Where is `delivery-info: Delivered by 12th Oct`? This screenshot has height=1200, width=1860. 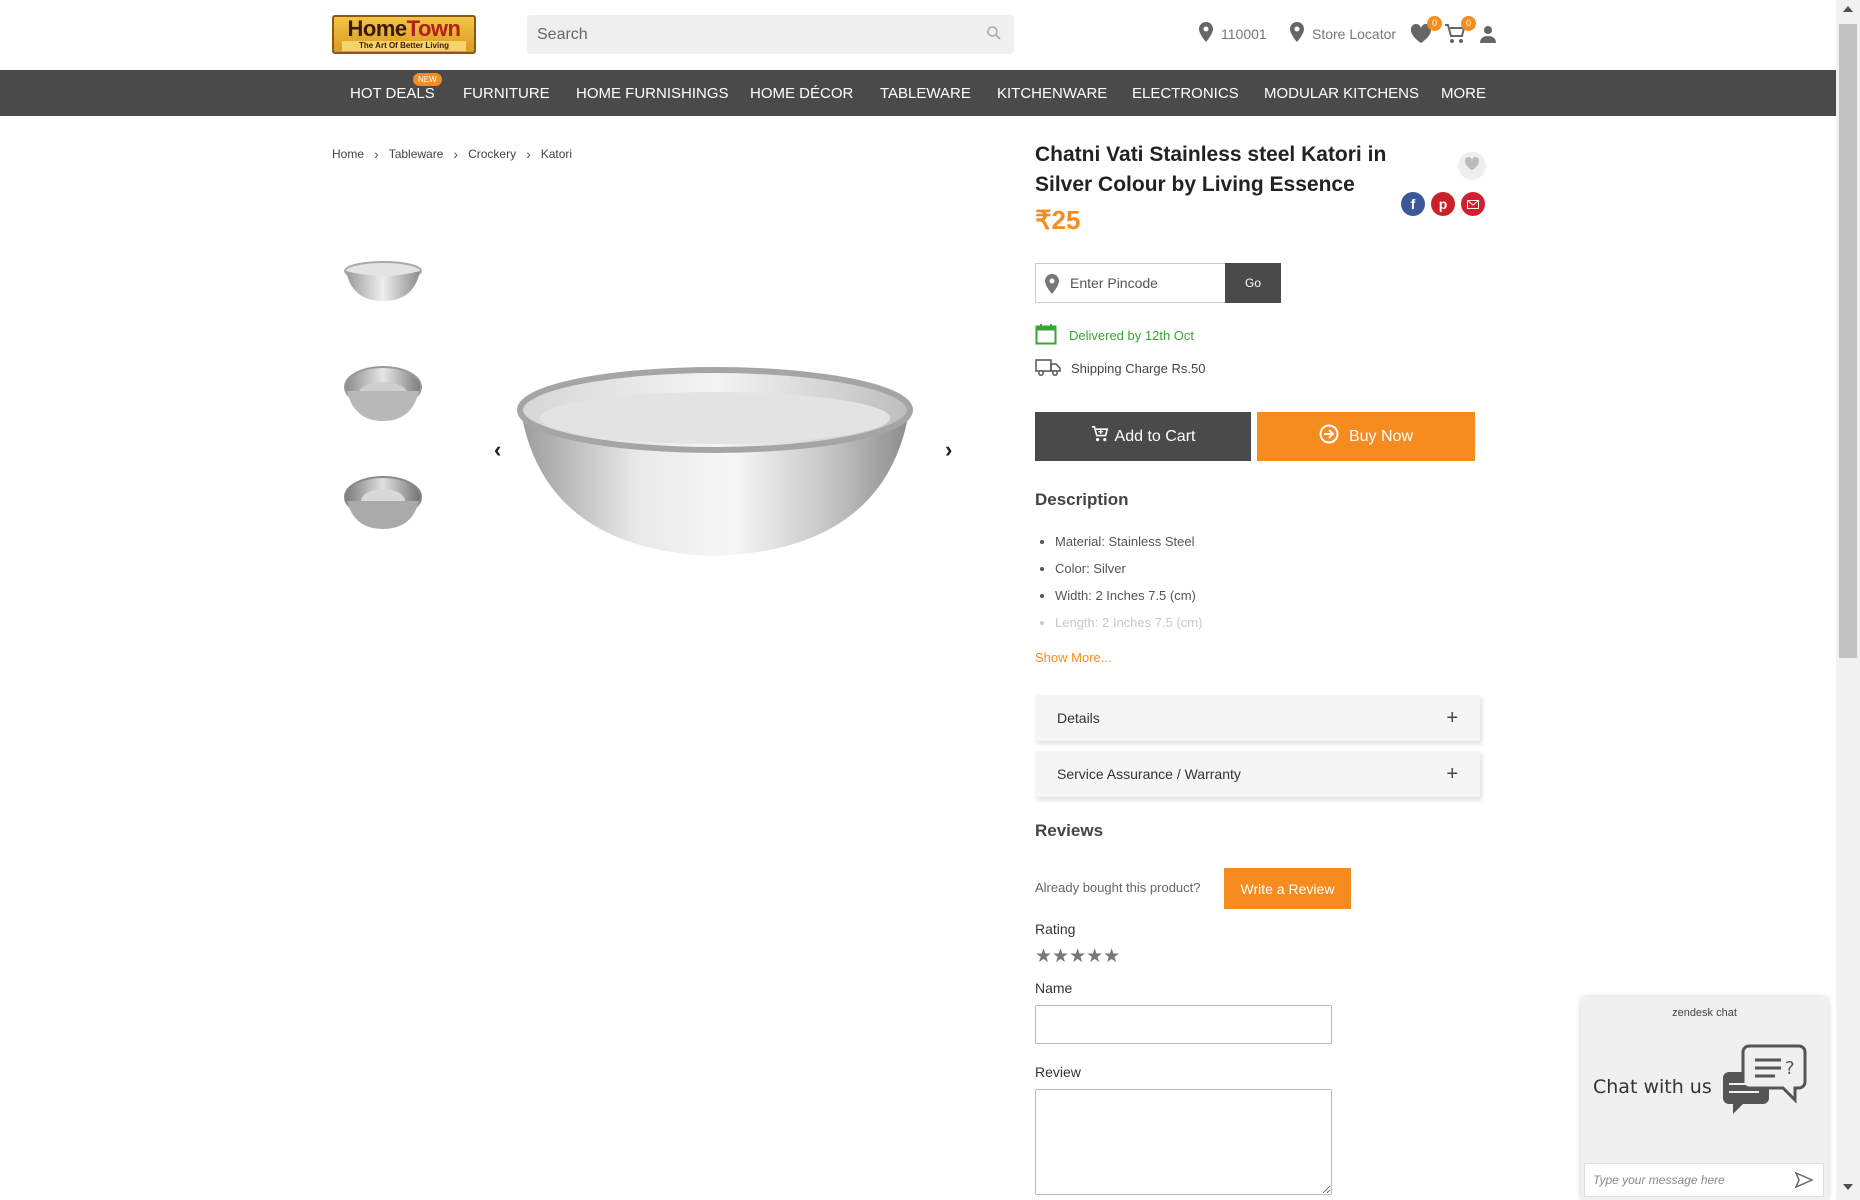
delivery-info: Delivered by 12th Oct is located at coordinates (1114, 335).